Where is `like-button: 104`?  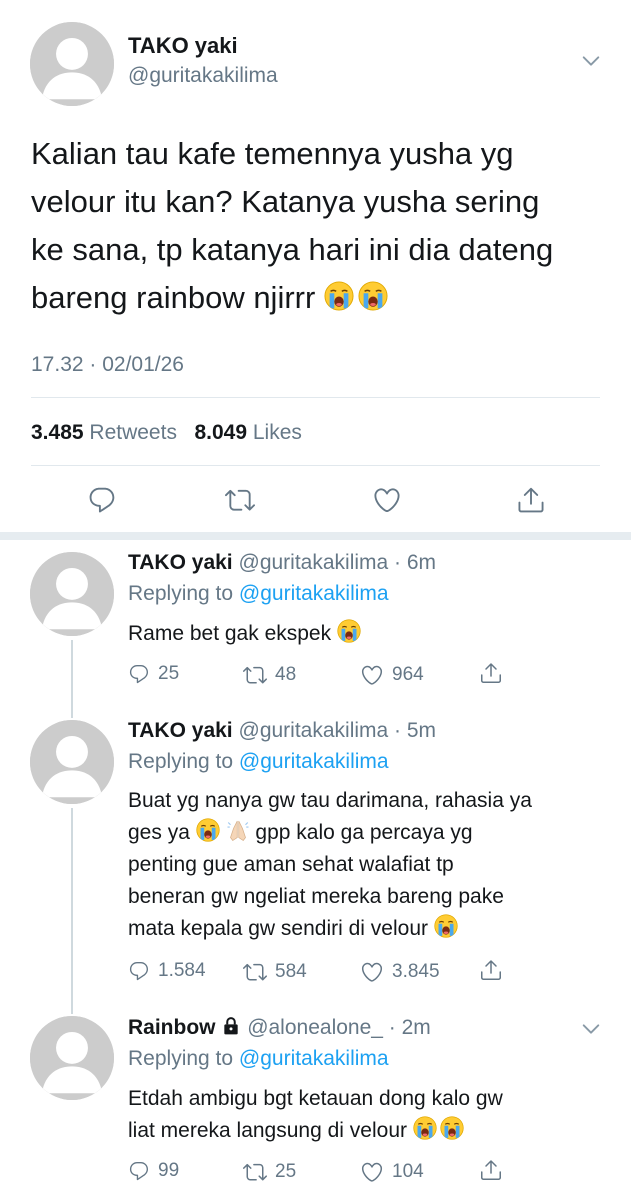
like-button: 104 is located at coordinates (392, 1172).